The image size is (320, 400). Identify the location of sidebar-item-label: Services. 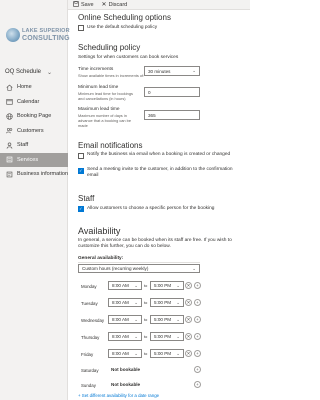
(28, 159).